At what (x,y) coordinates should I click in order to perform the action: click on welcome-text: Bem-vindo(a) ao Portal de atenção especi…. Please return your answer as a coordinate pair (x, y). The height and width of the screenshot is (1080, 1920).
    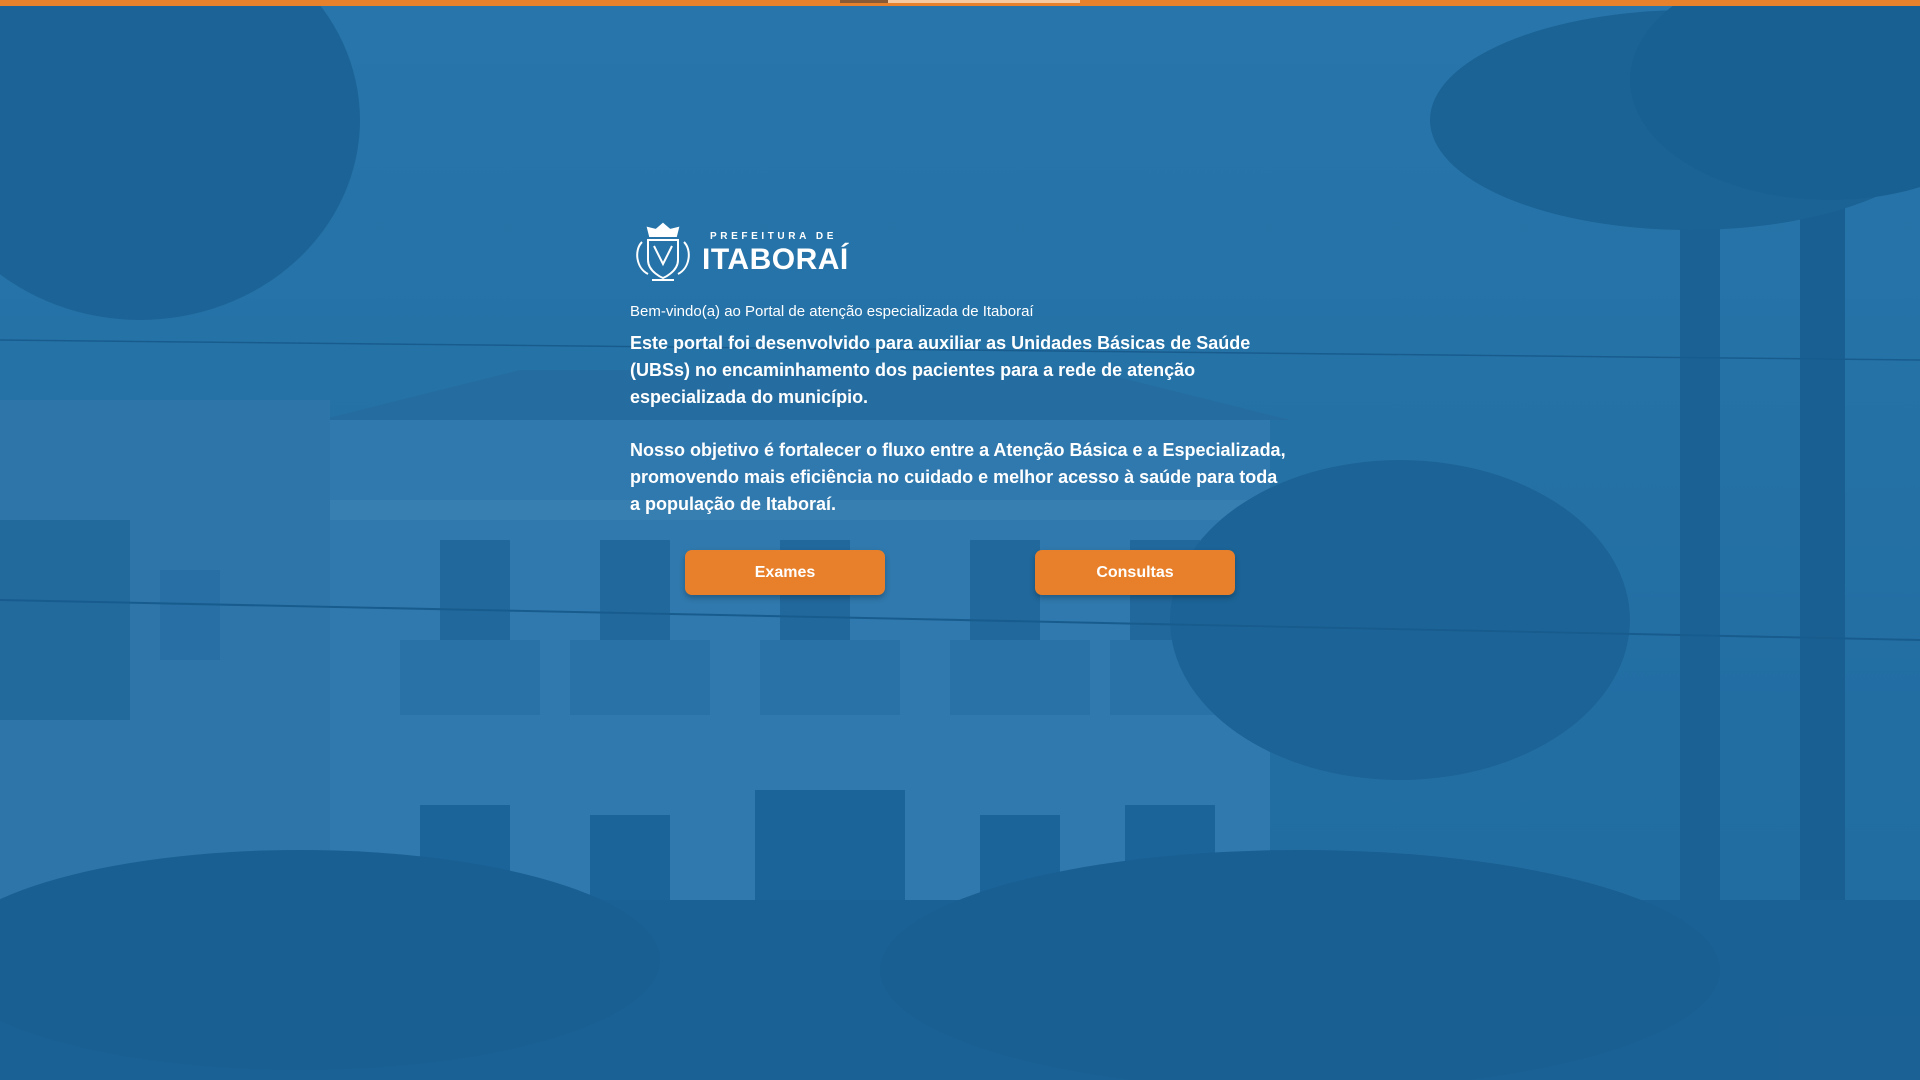
    Looking at the image, I should click on (832, 311).